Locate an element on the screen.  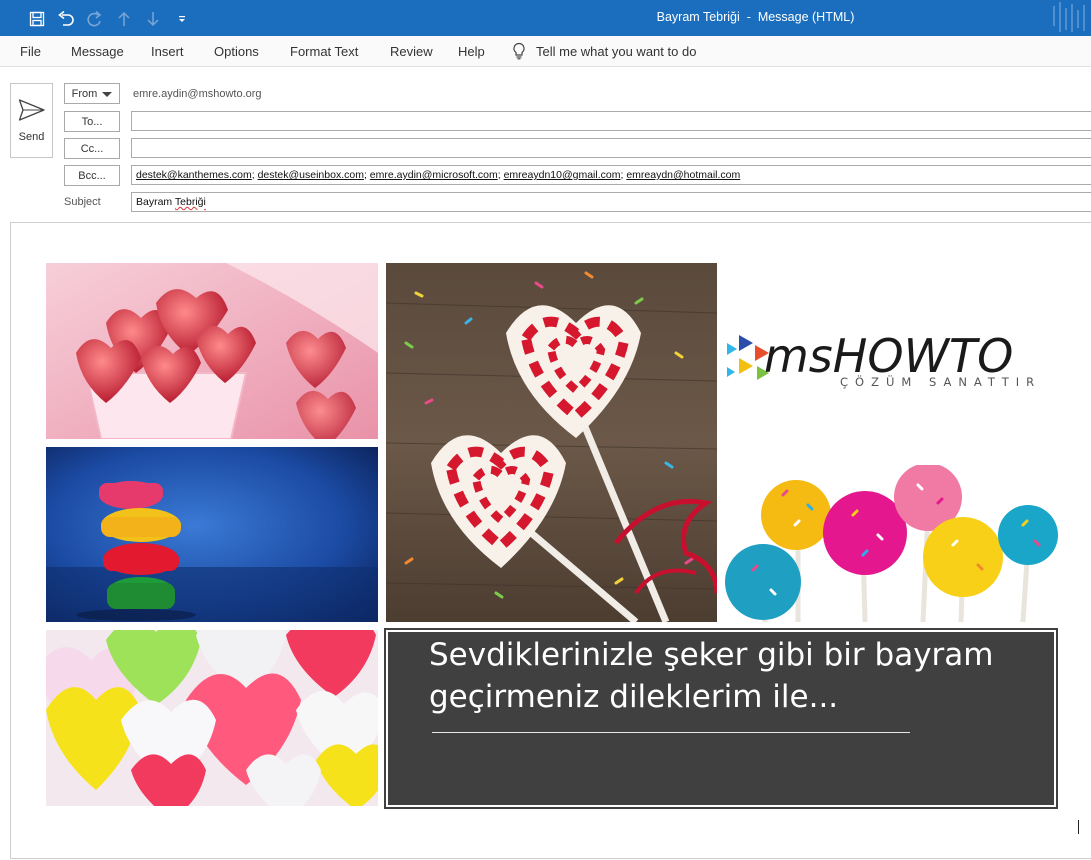
greeting-divider is located at coordinates (671, 732).